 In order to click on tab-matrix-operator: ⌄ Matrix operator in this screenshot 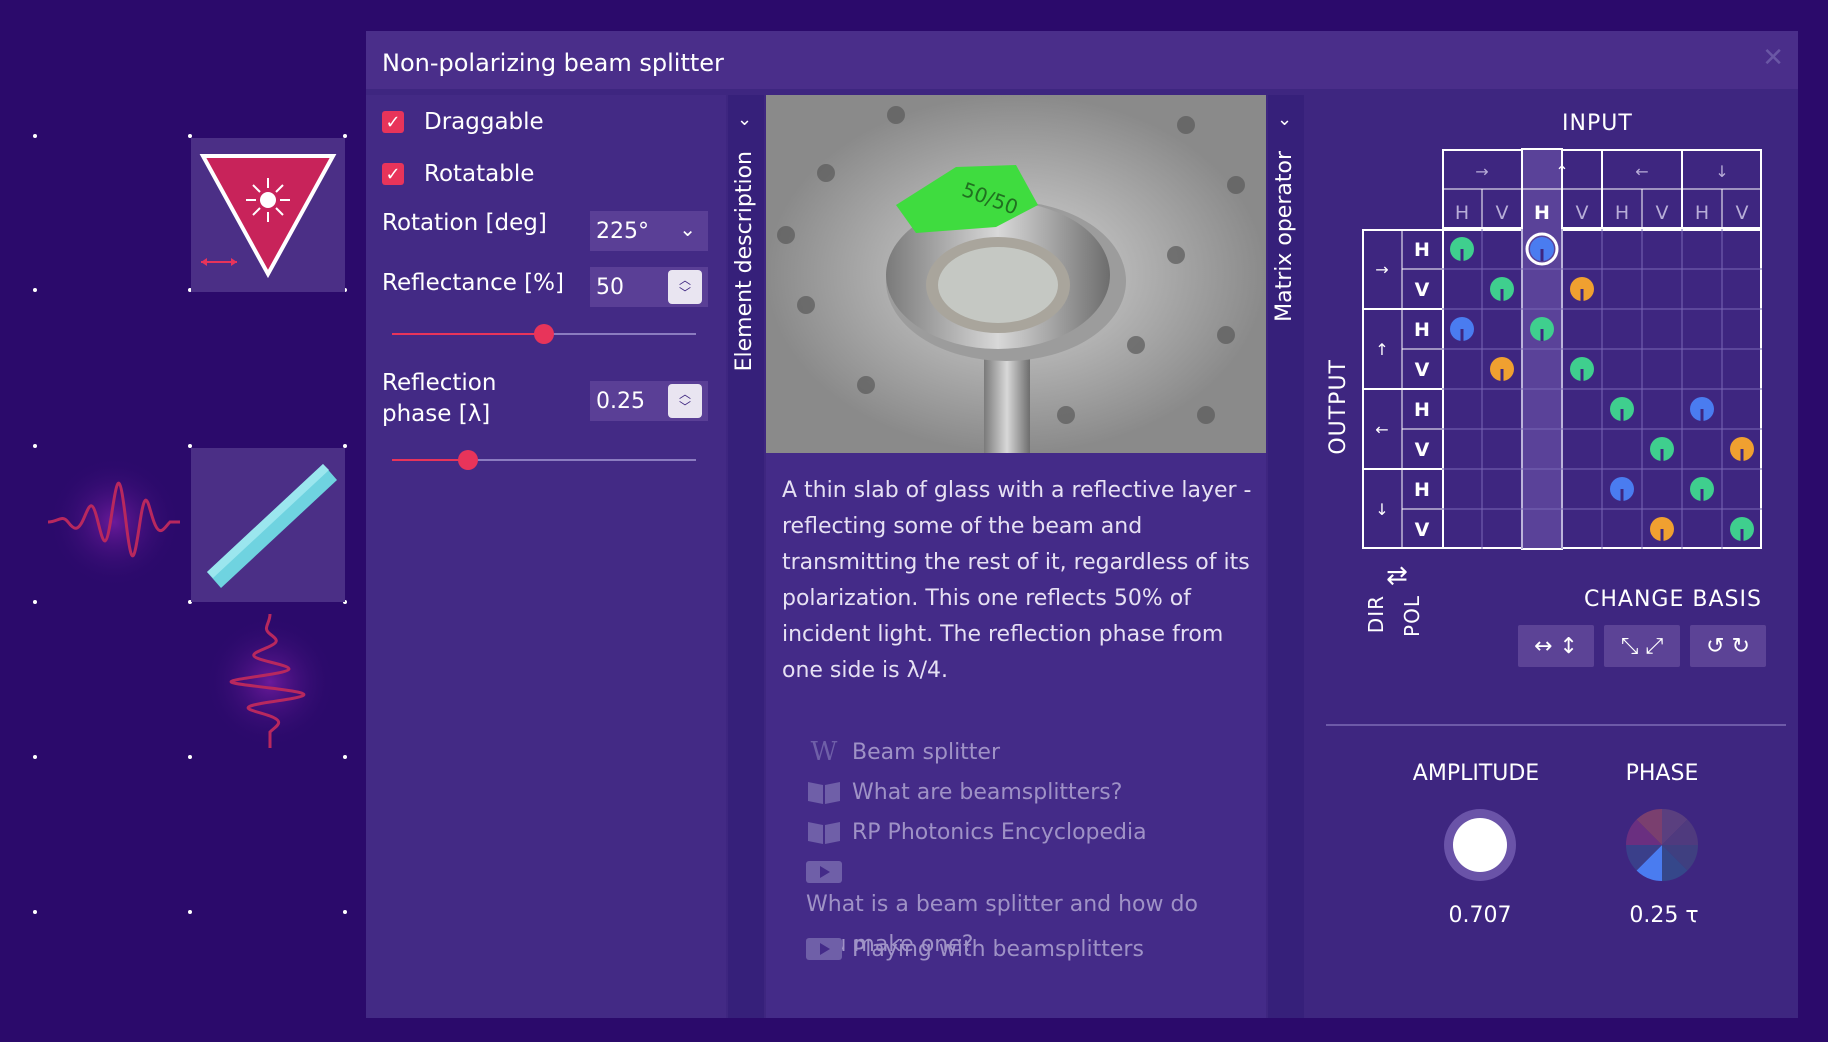, I will do `click(1286, 556)`.